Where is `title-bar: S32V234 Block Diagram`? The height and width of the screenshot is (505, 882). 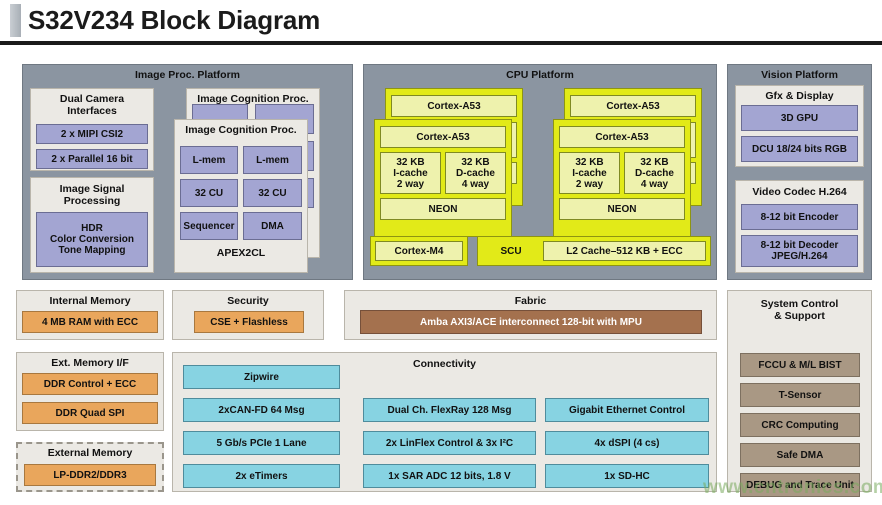
title-bar: S32V234 Block Diagram is located at coordinates (441, 22).